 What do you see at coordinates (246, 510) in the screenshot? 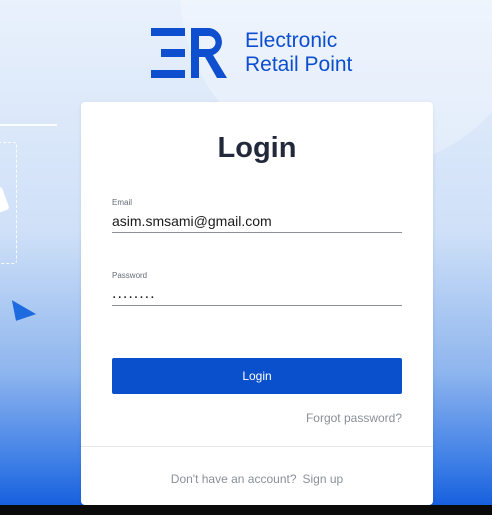
I see `bottom-bar` at bounding box center [246, 510].